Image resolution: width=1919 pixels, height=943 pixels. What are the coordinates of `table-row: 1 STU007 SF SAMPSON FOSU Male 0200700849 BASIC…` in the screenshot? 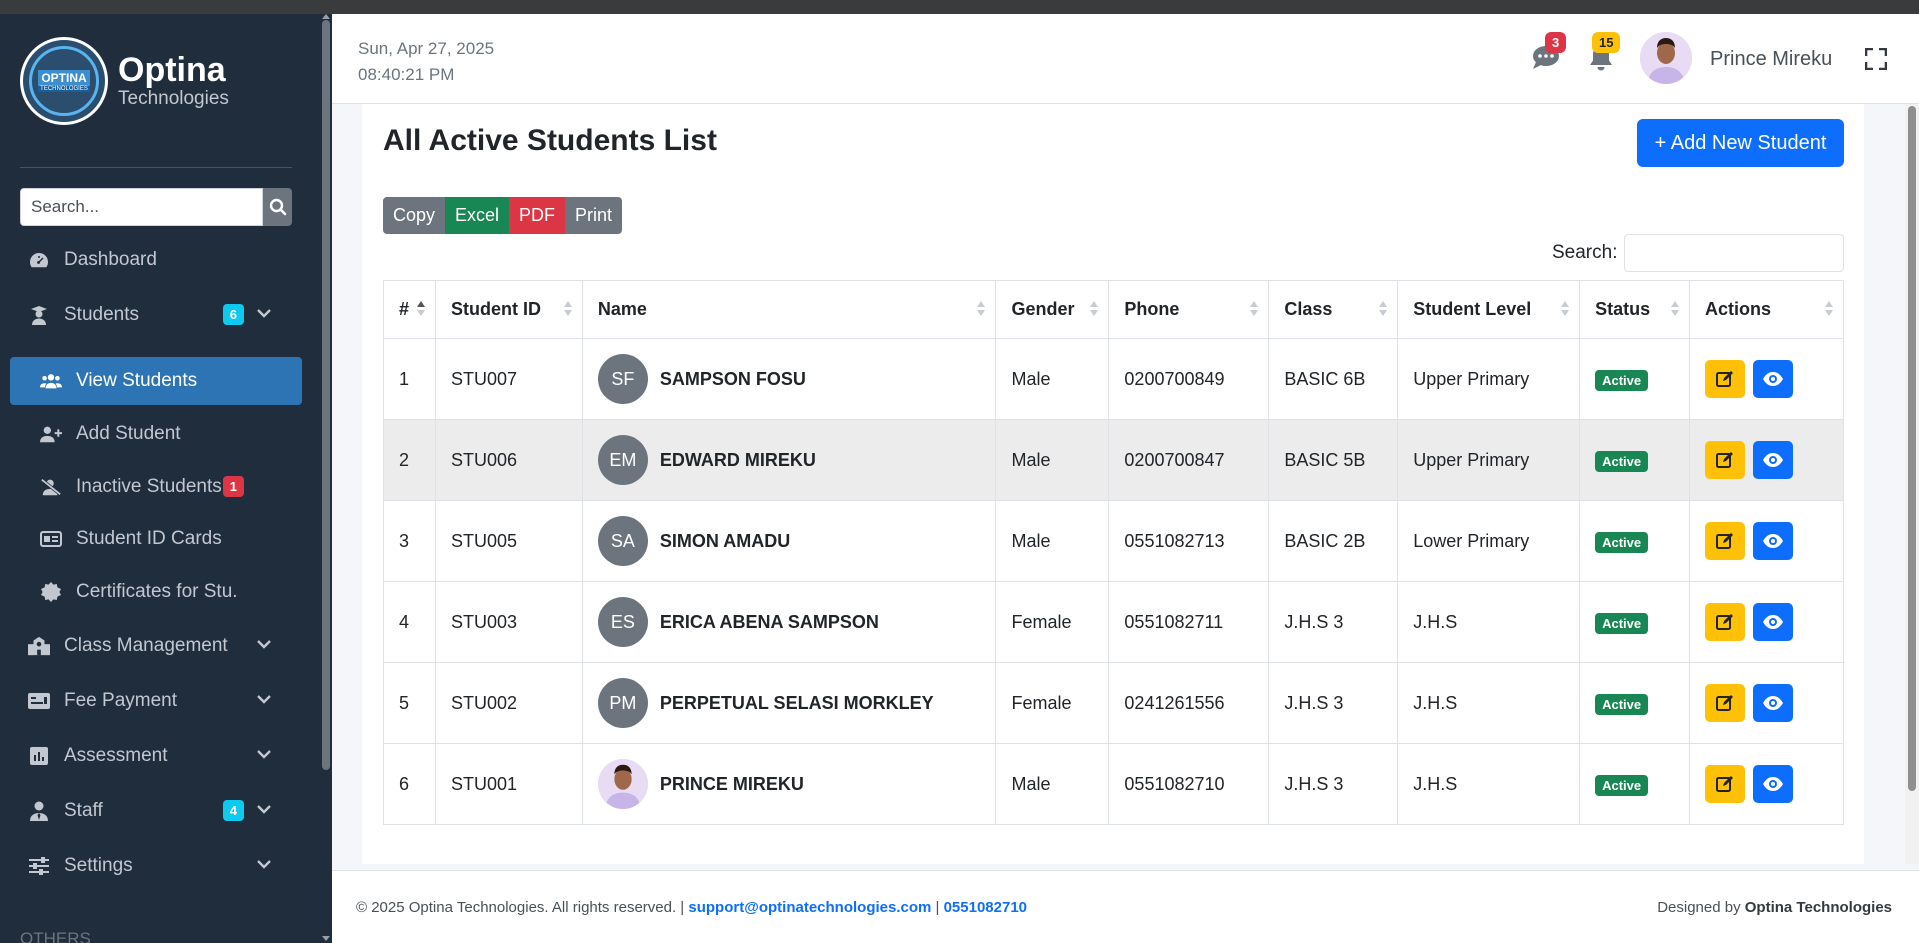 It's located at (1113, 379).